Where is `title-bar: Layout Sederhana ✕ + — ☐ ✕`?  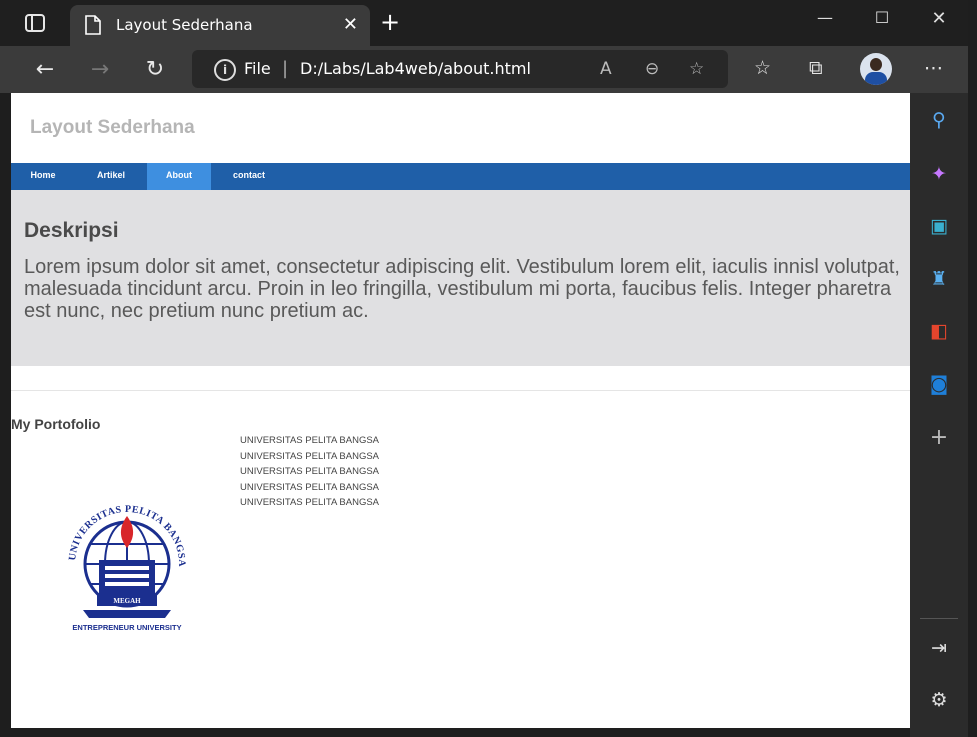
title-bar: Layout Sederhana ✕ + — ☐ ✕ is located at coordinates (488, 23).